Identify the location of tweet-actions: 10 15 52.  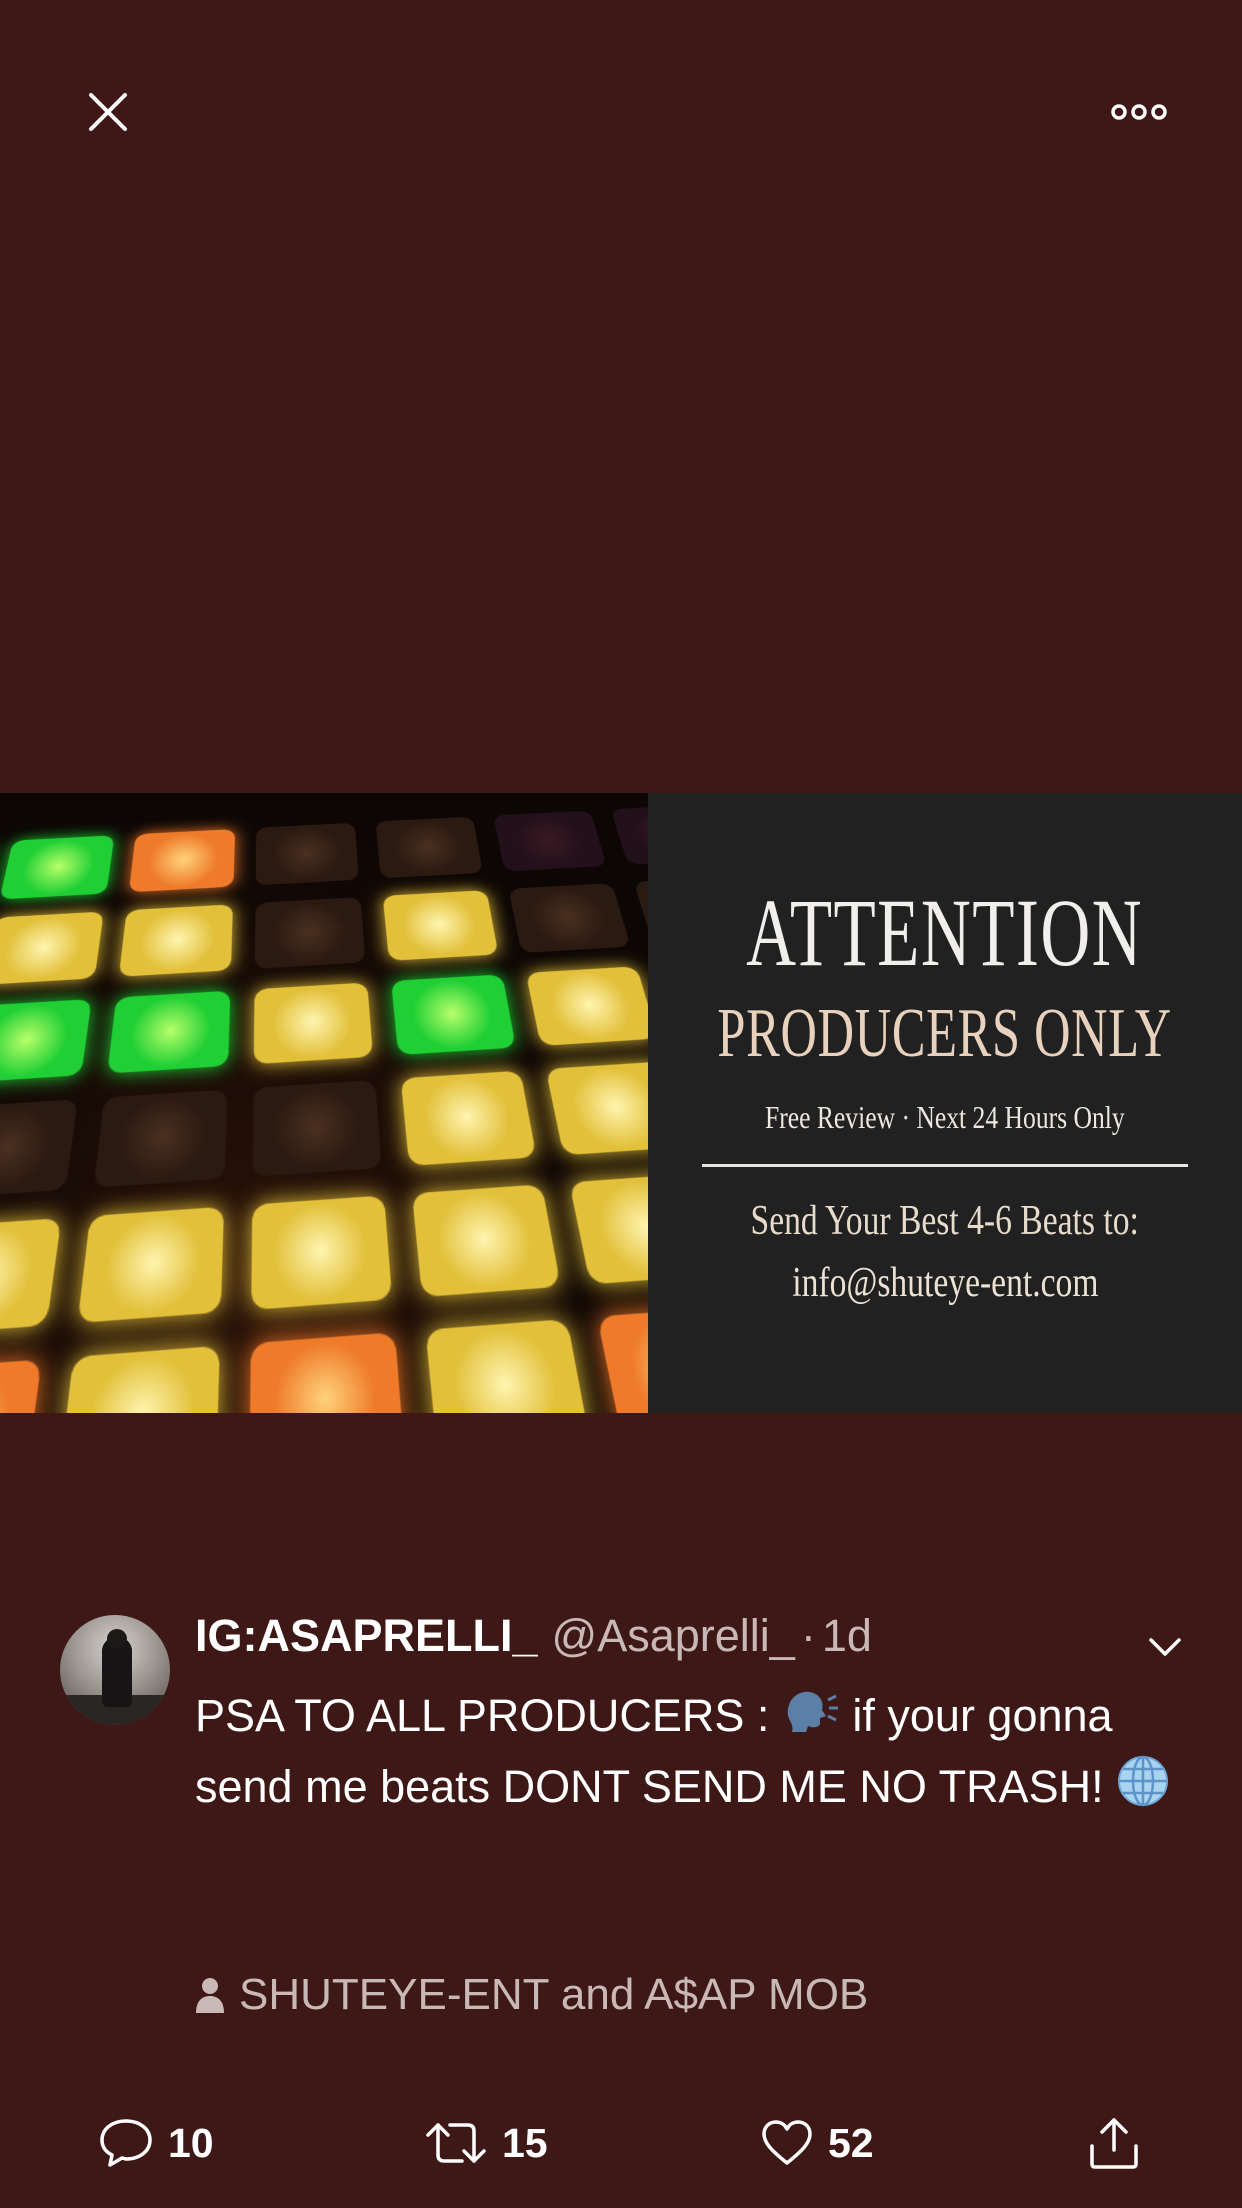
(621, 2143).